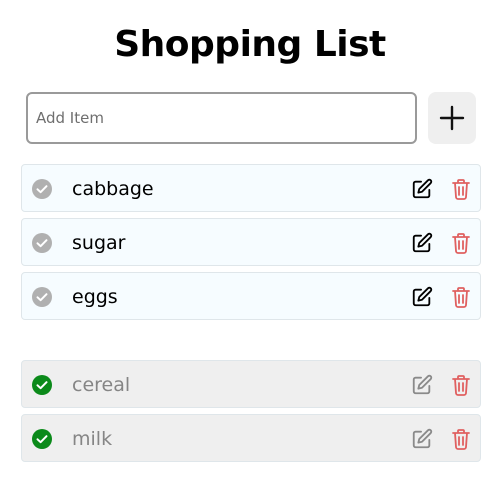  I want to click on list-item-completed: cereal, so click(251, 384).